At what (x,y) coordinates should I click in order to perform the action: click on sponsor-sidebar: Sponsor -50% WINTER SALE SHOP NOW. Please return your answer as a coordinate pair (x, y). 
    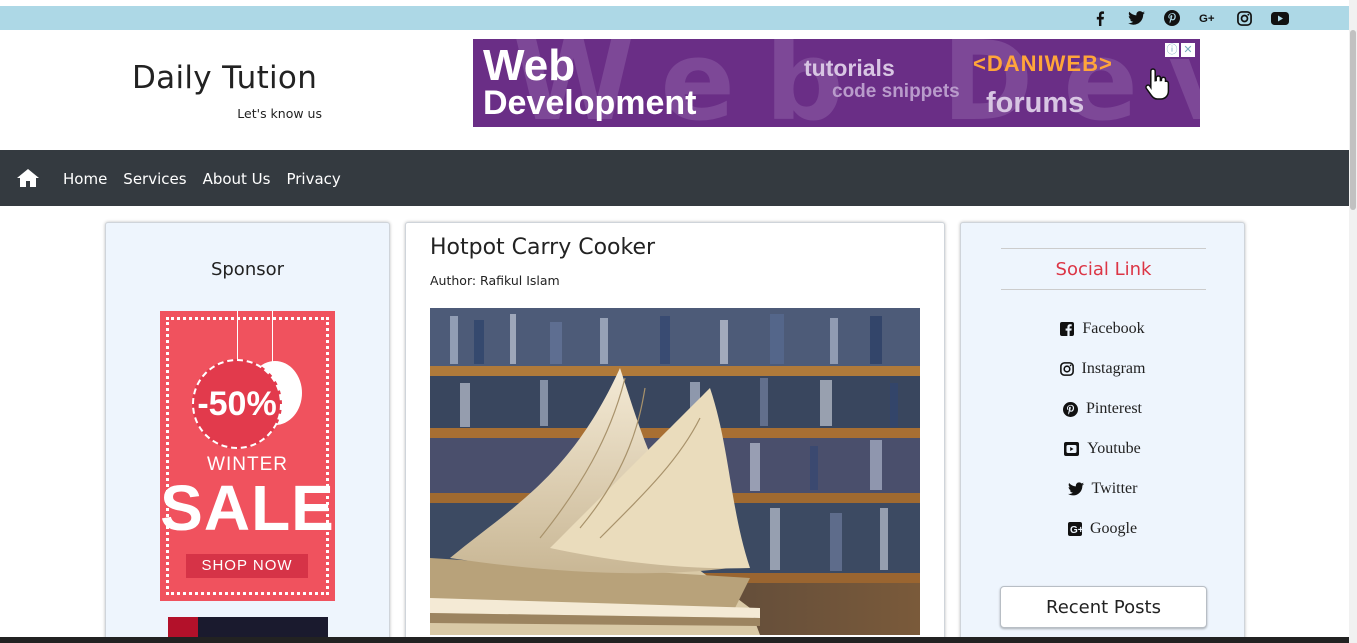
    Looking at the image, I should click on (247, 432).